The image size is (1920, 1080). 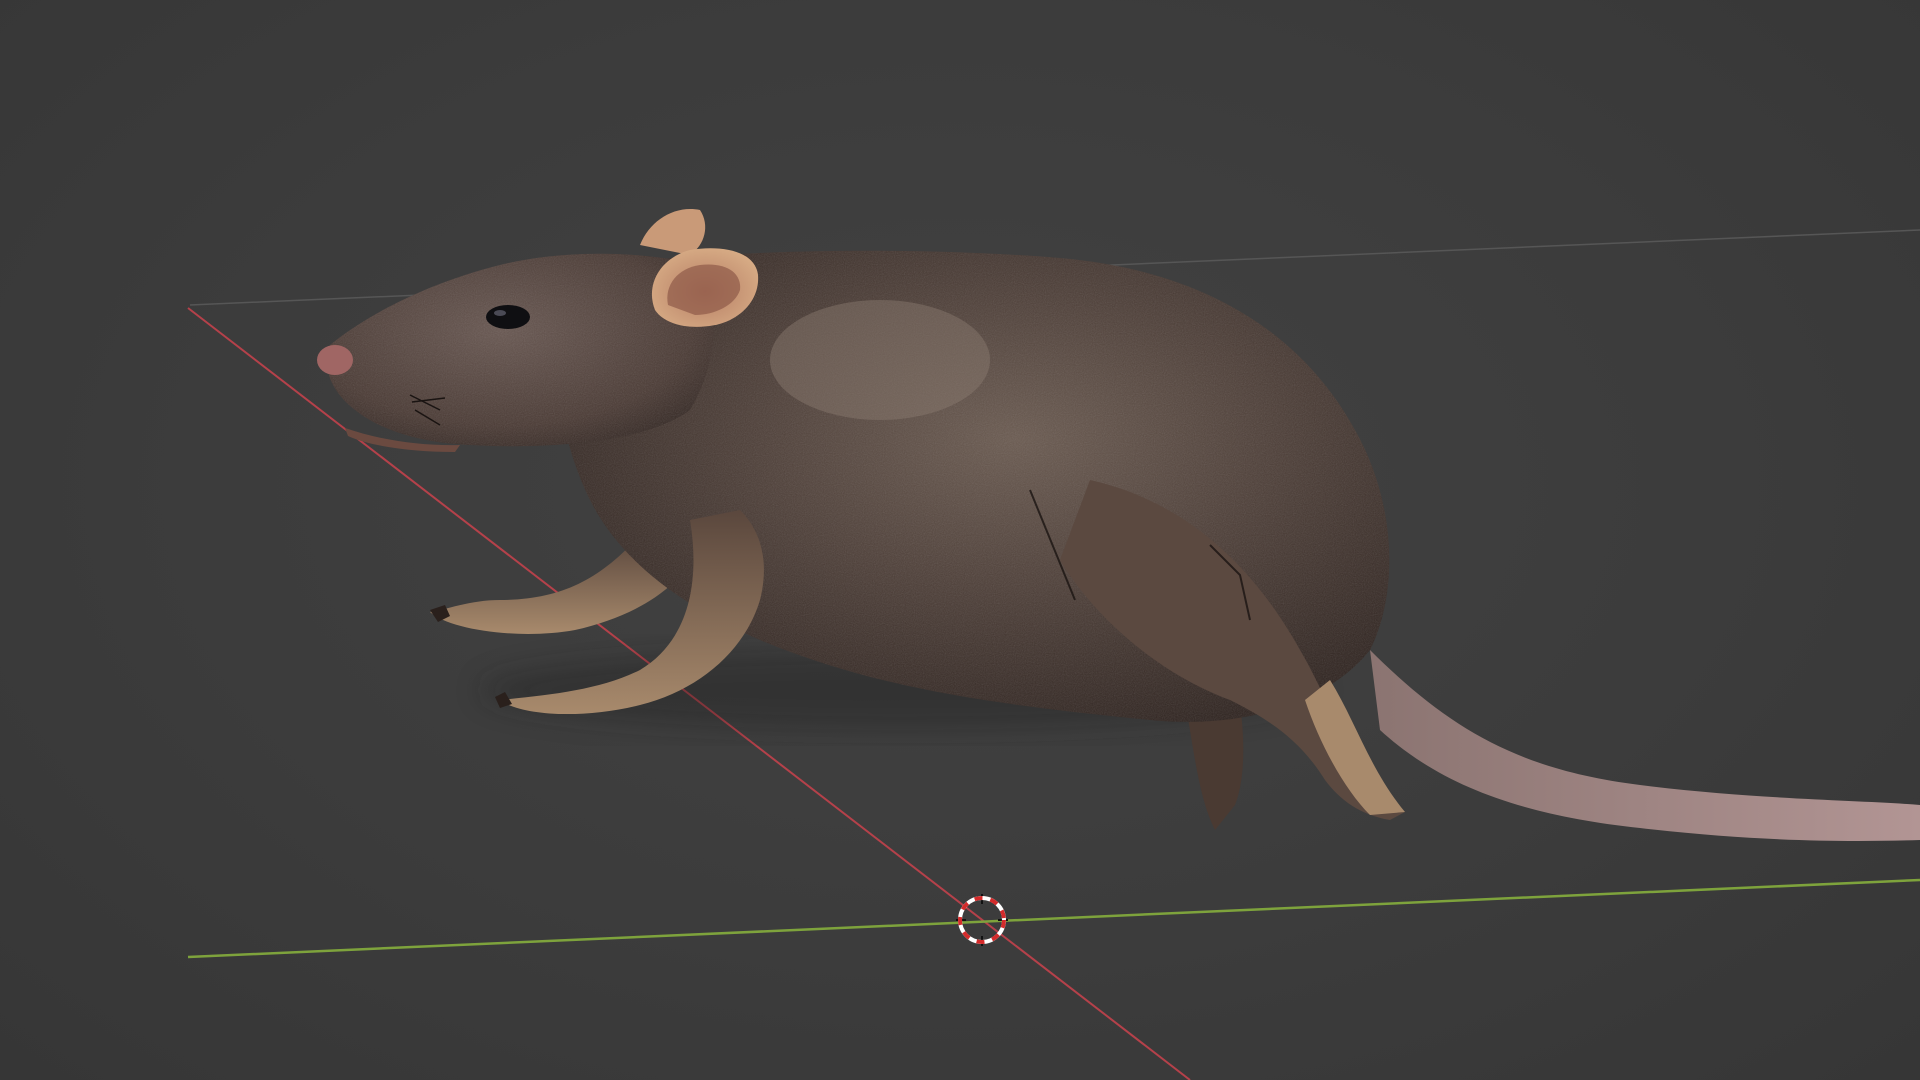 What do you see at coordinates (673, 232) in the screenshot?
I see `rat-ear-back` at bounding box center [673, 232].